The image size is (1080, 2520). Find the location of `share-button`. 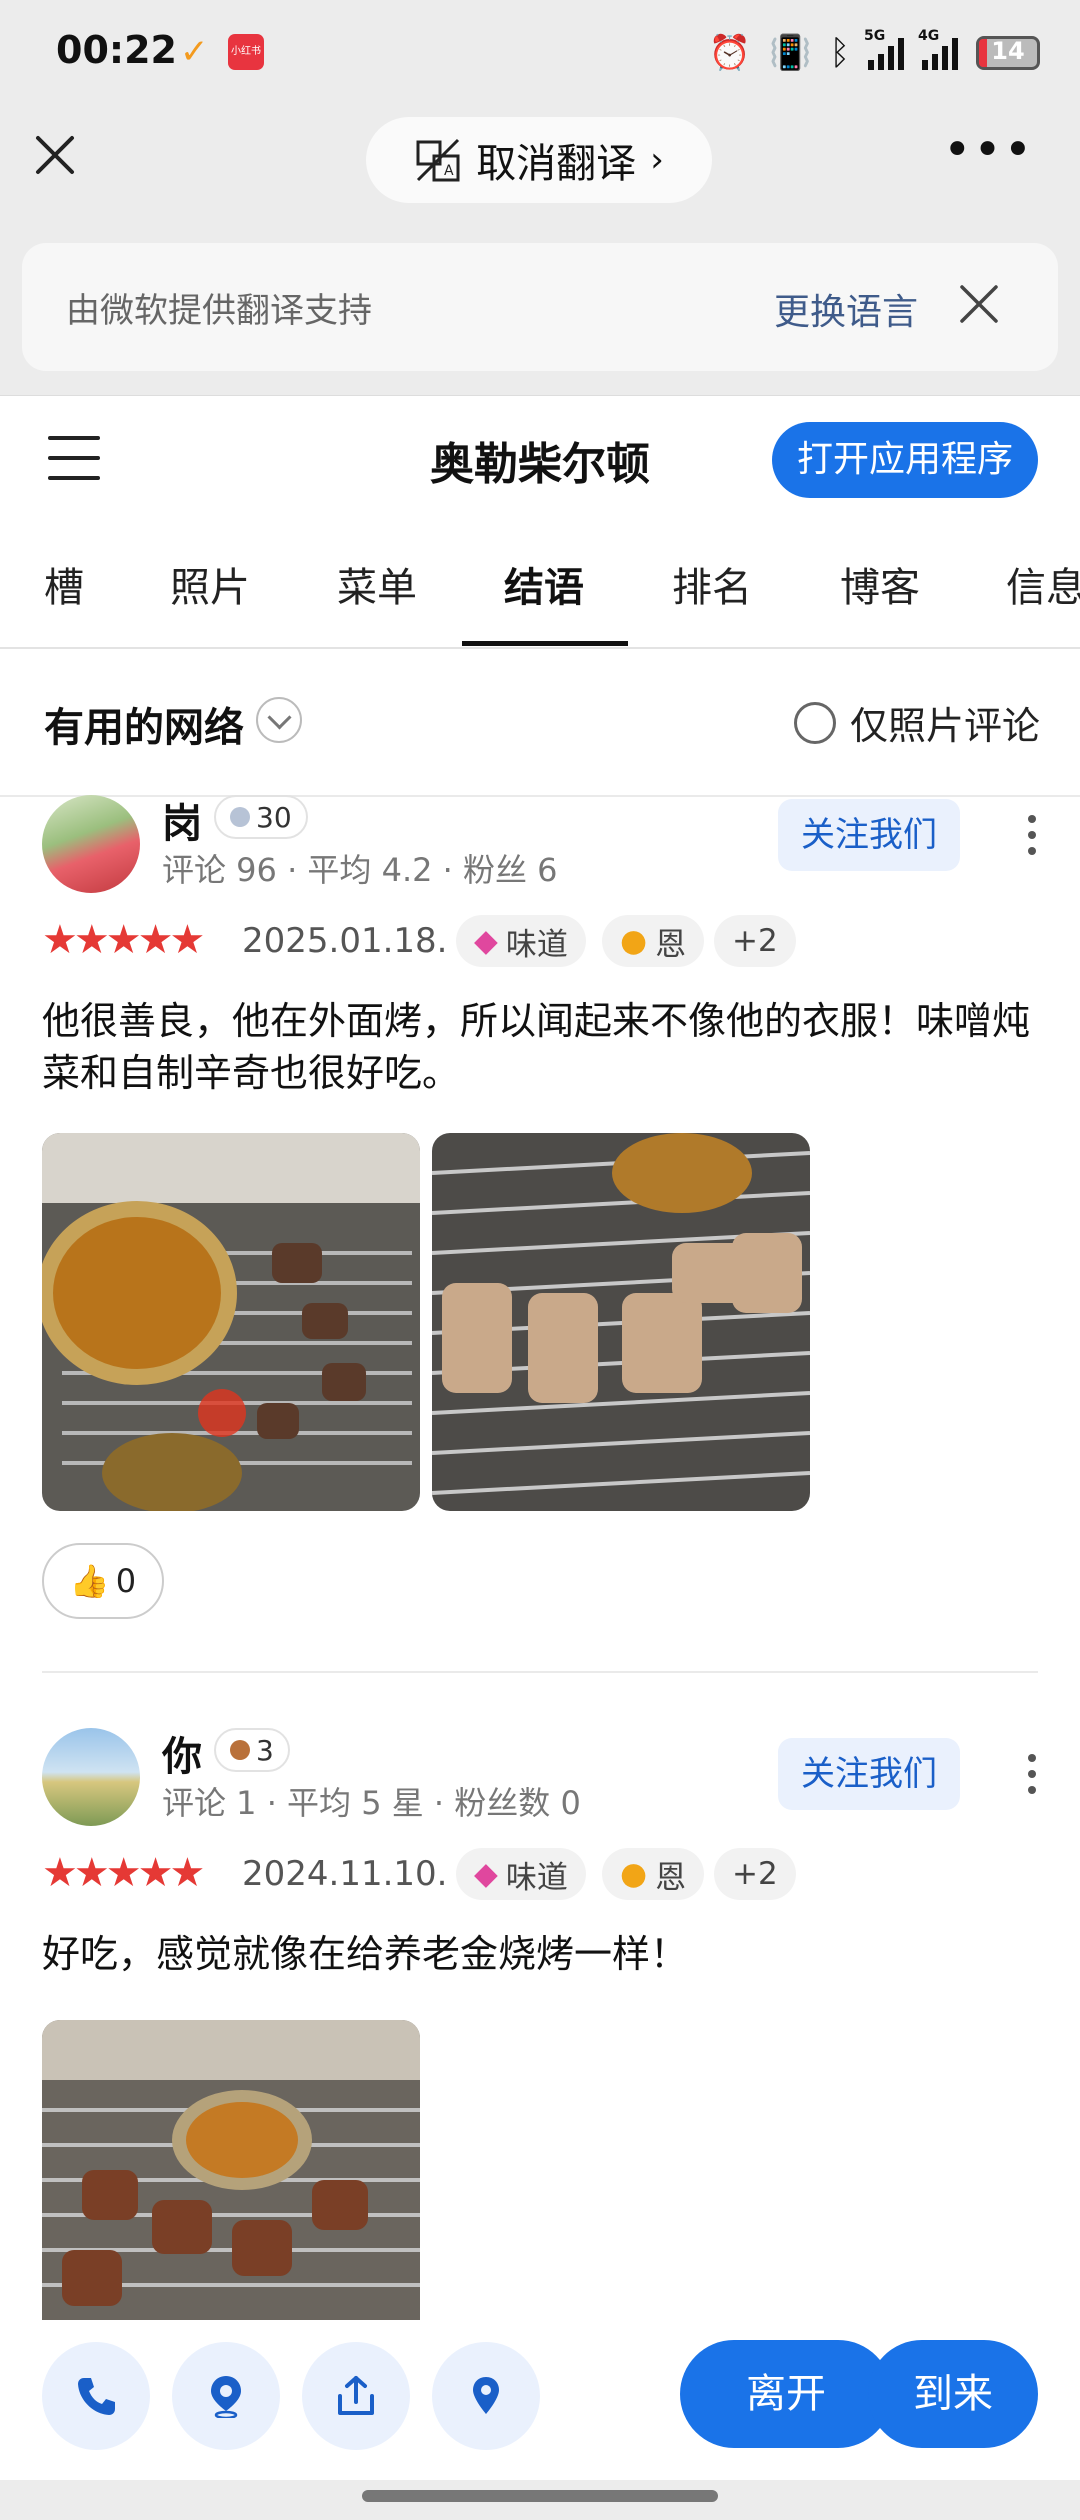

share-button is located at coordinates (356, 2396).